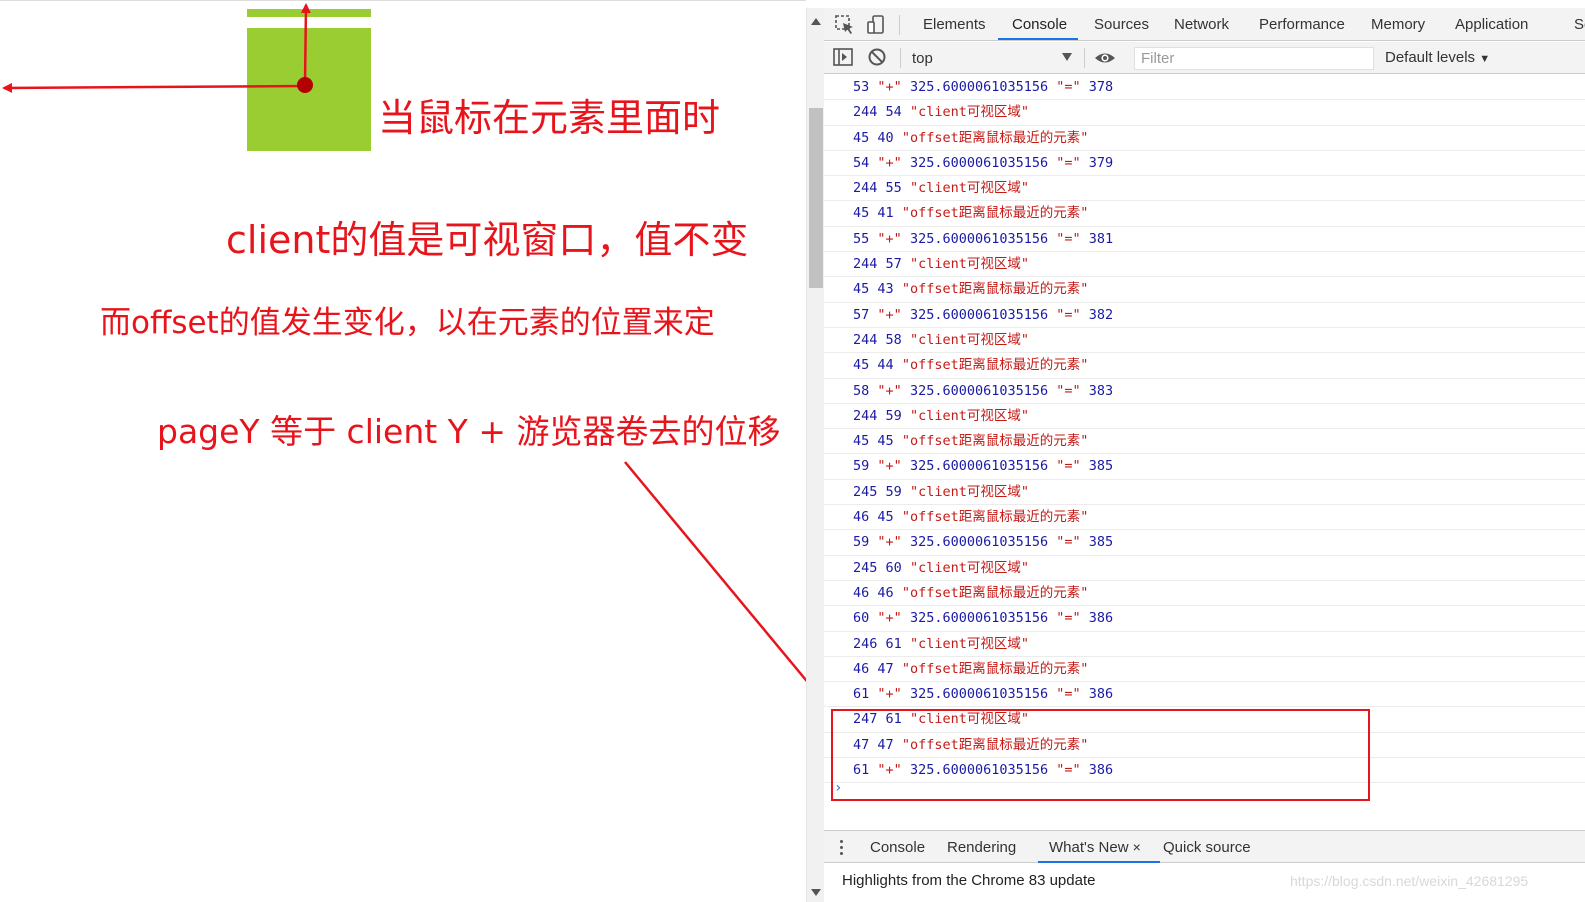  I want to click on tab-application: Application, so click(1491, 24).